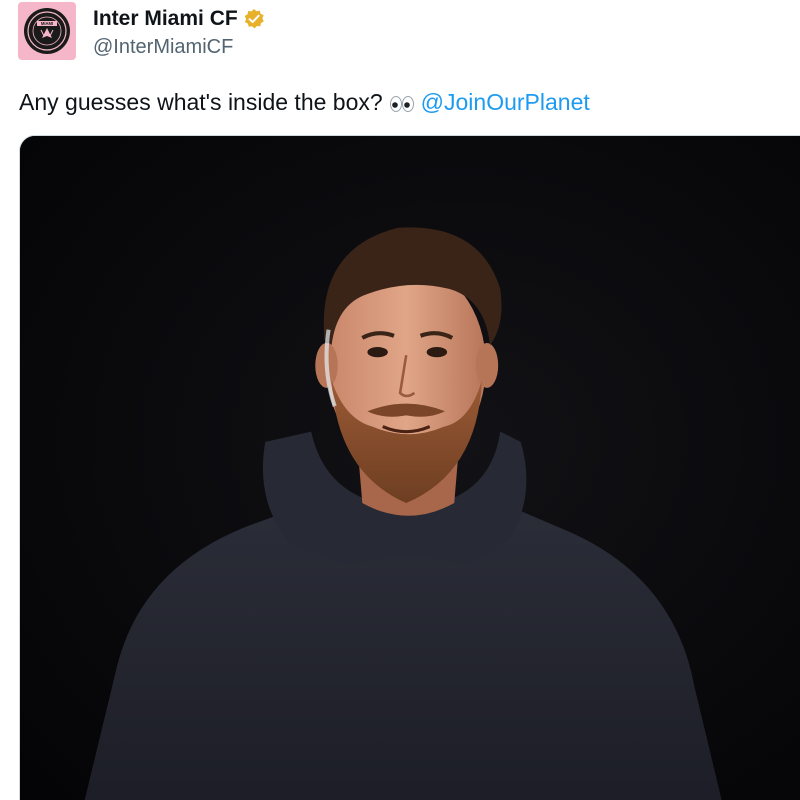 The width and height of the screenshot is (800, 800). Describe the element at coordinates (505, 102) in the screenshot. I see `mention-link: @JoinOurPlanet` at that location.